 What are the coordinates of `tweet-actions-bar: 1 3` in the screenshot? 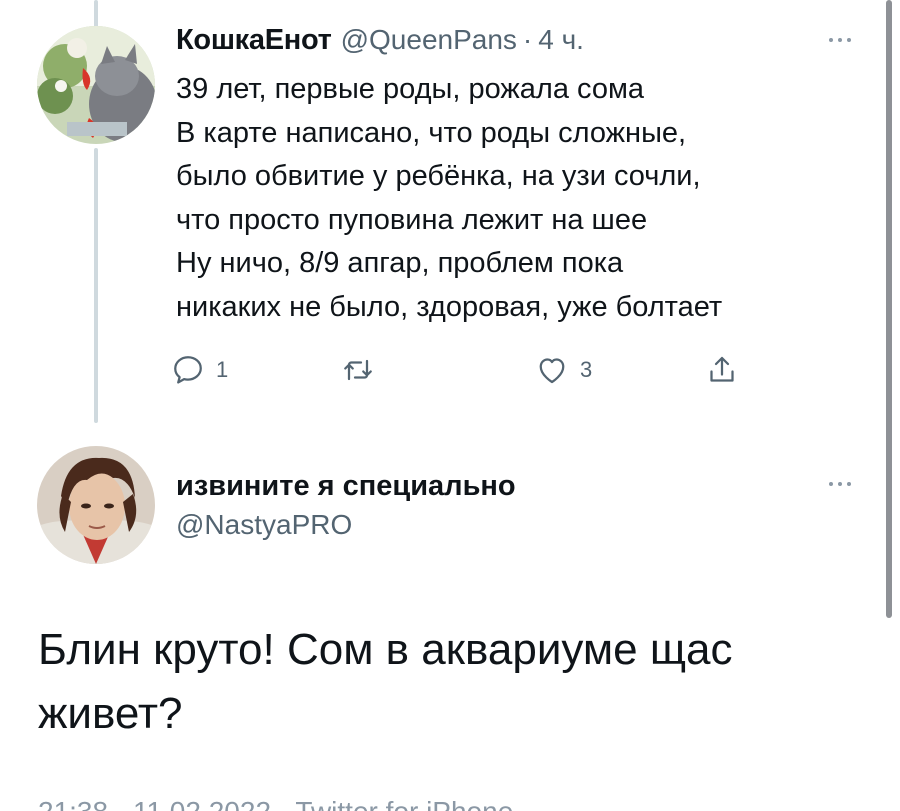 It's located at (465, 370).